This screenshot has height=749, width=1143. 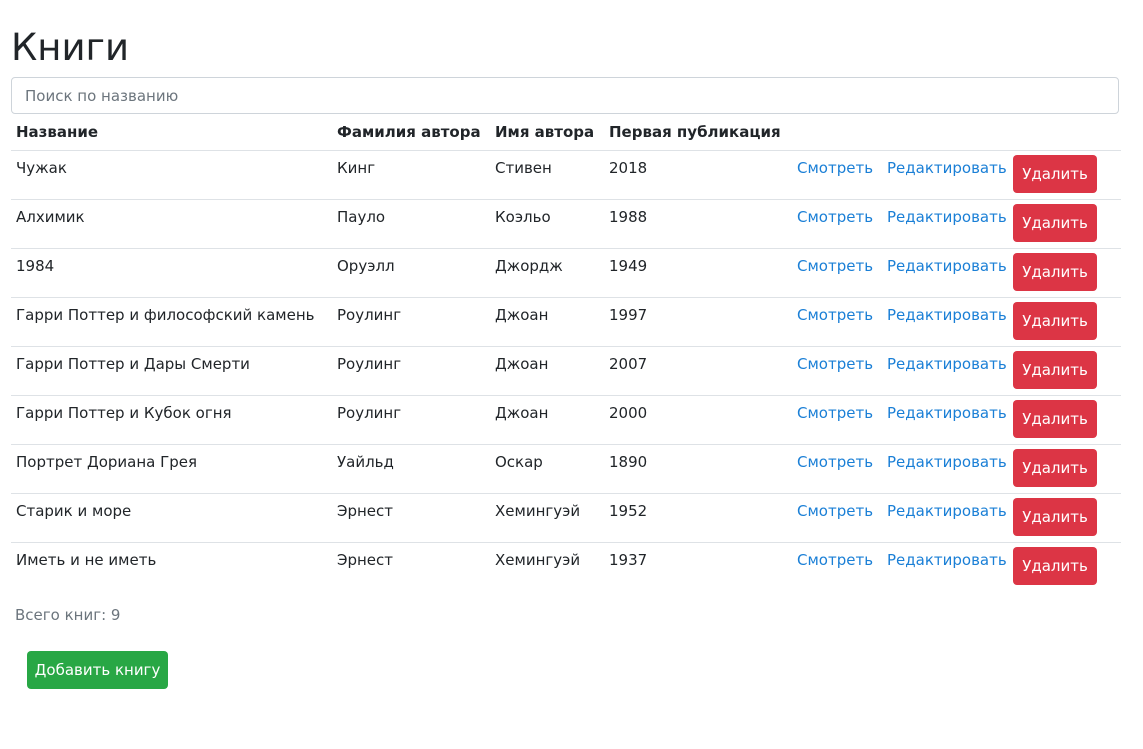 What do you see at coordinates (124, 413) in the screenshot?
I see `book-title: Гарри Поттер и Кубок огня` at bounding box center [124, 413].